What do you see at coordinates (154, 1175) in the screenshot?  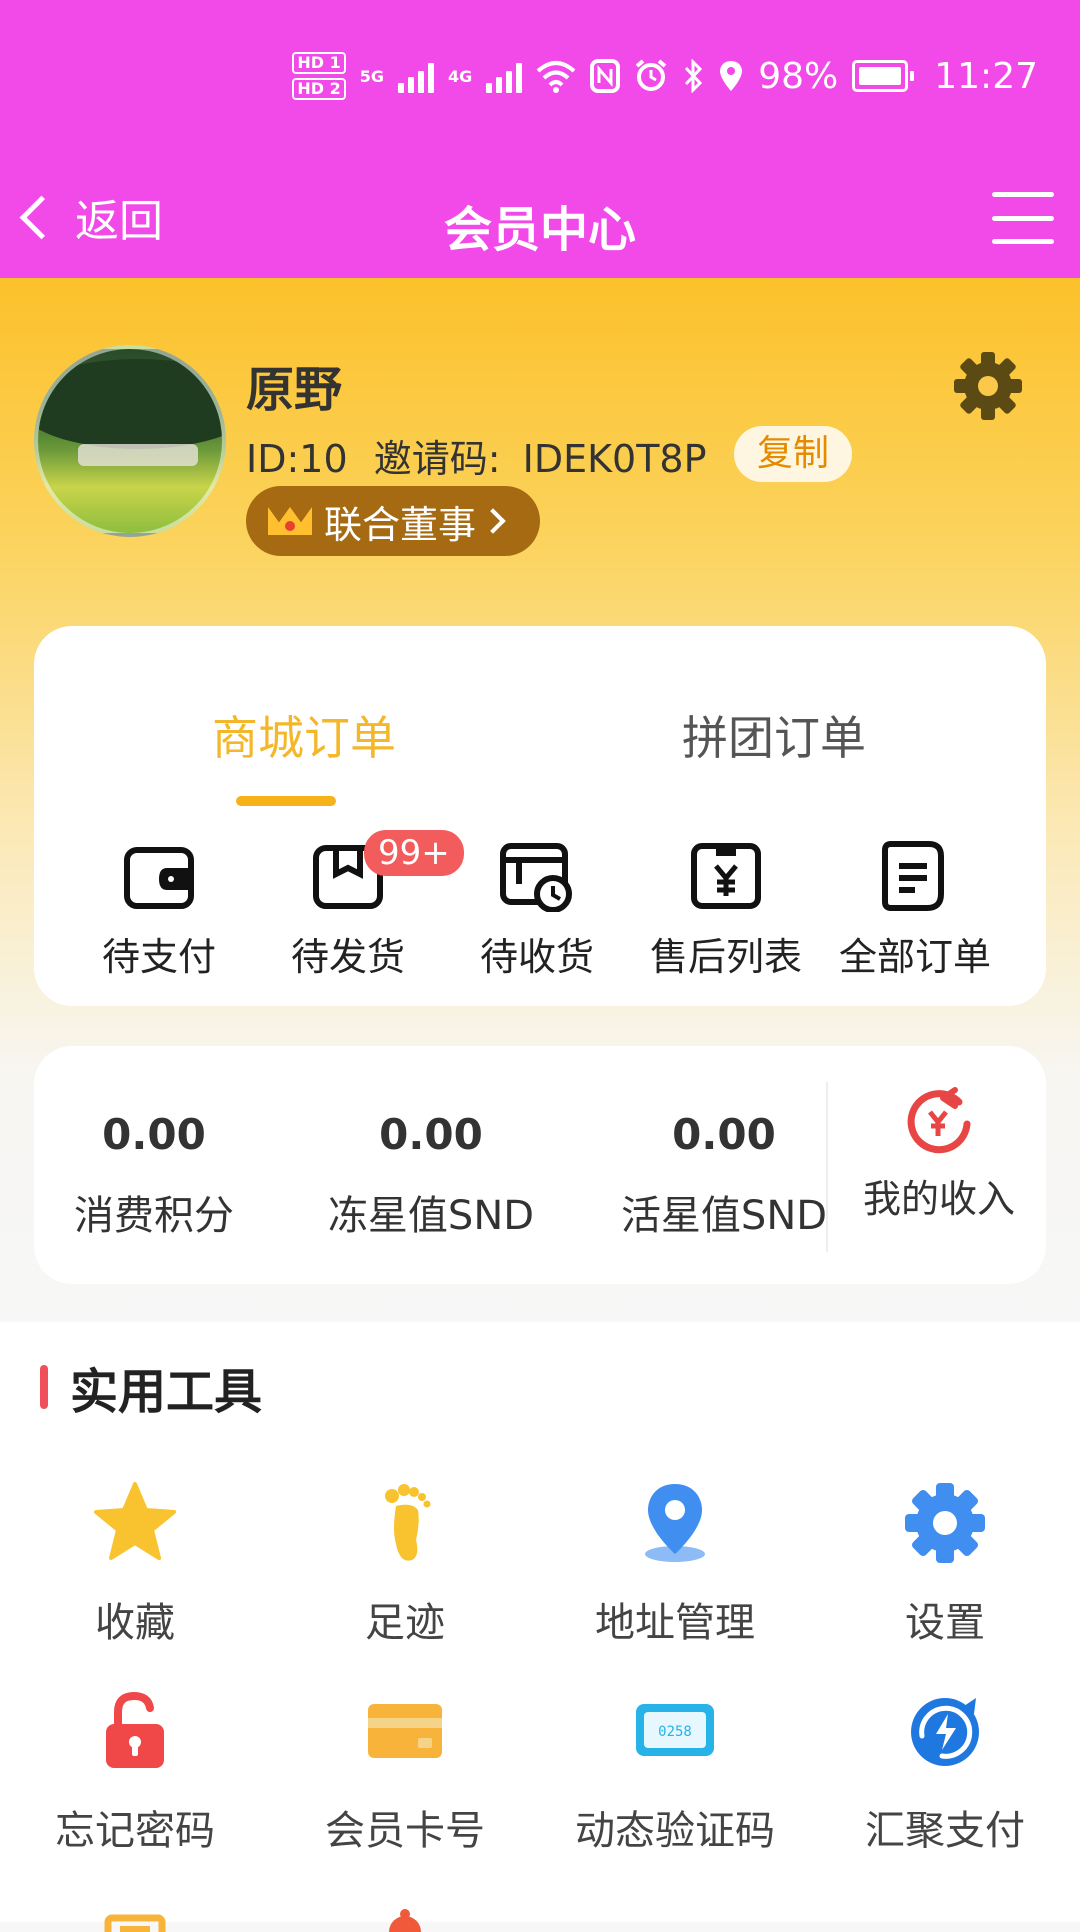 I see `asset-points: 0.00 消费积分` at bounding box center [154, 1175].